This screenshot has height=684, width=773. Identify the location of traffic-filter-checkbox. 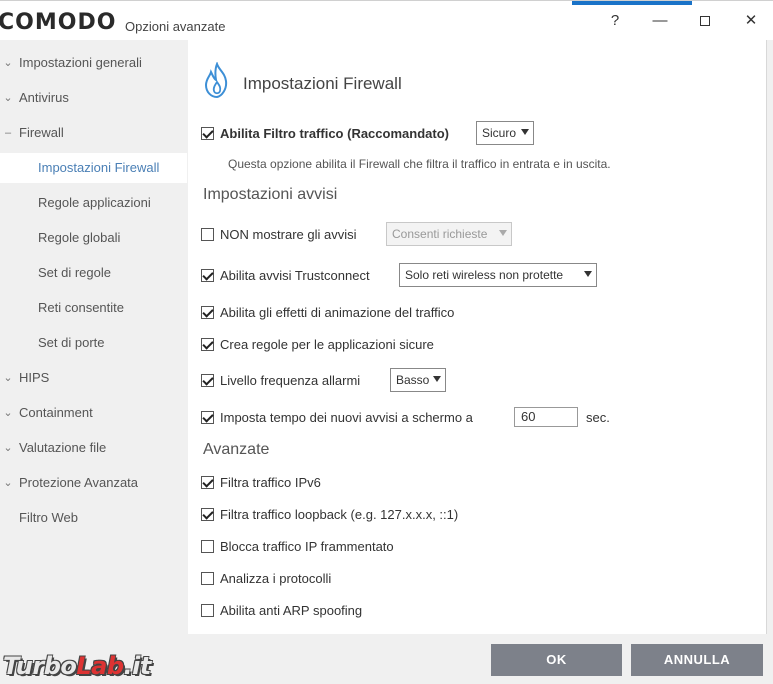
(207, 133).